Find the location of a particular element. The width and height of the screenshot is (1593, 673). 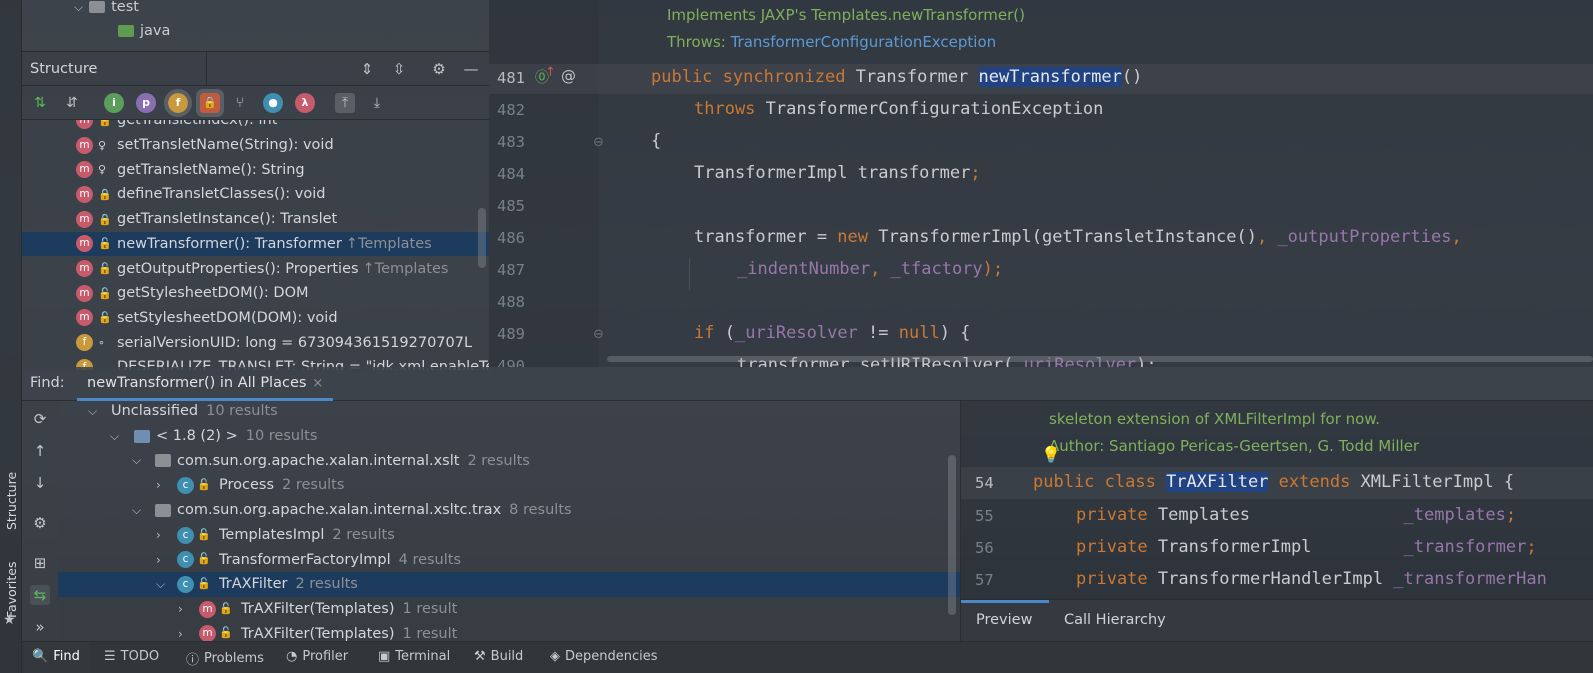

bottom-tab-problems: ⓘ Problems is located at coordinates (225, 658).